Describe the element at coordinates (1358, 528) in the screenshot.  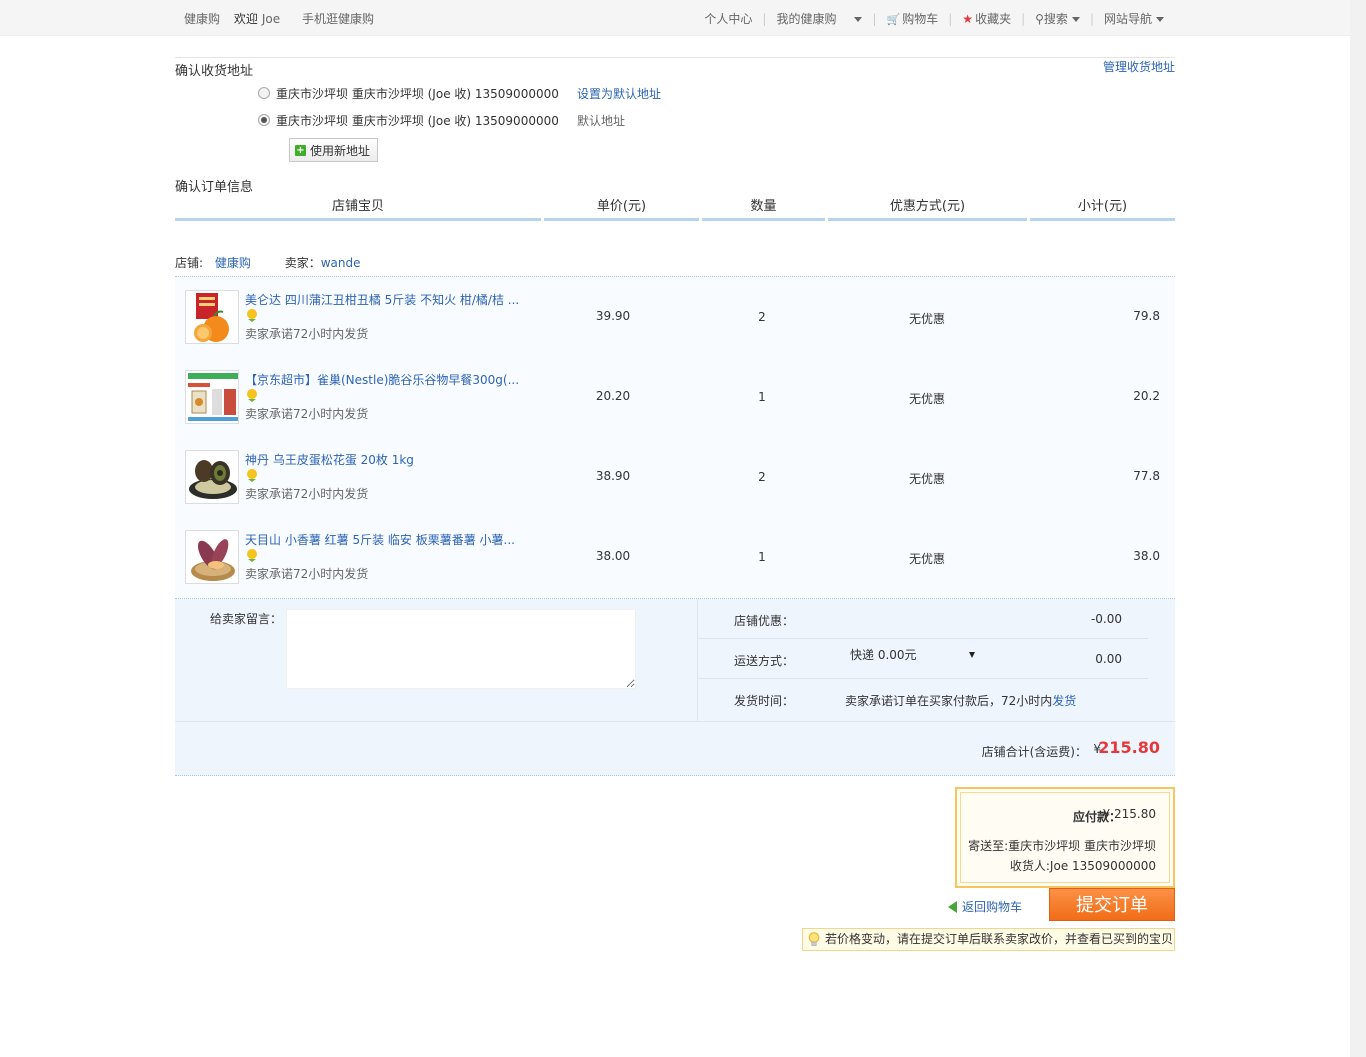
I see `scrollbar` at that location.